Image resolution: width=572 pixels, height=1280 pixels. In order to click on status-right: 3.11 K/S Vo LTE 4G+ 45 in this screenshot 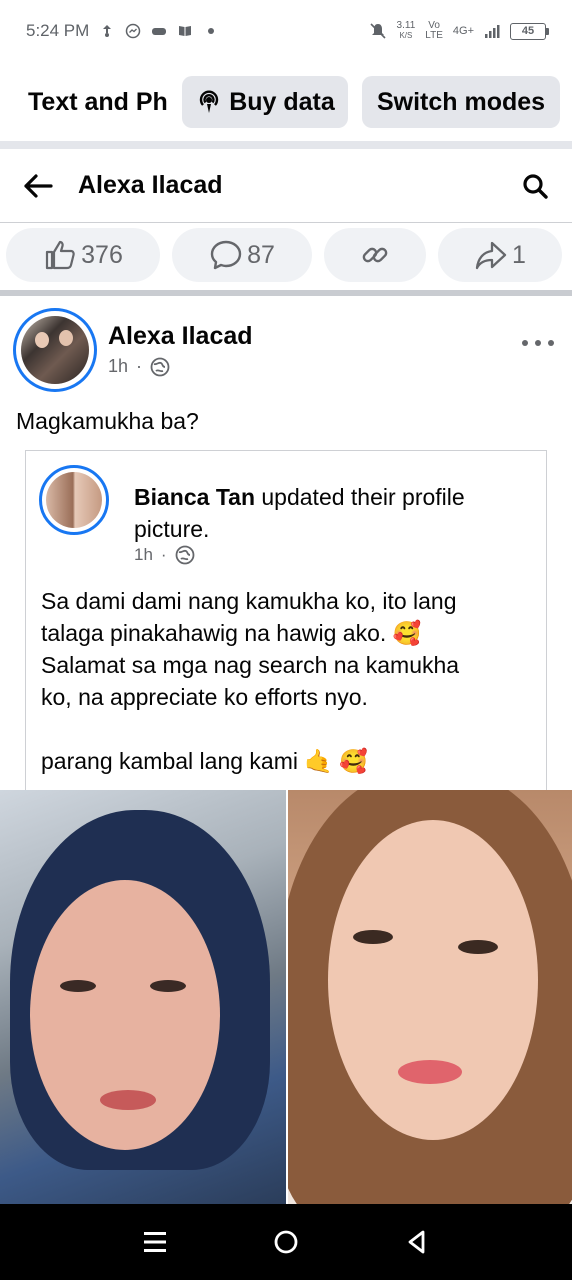, I will do `click(459, 31)`.